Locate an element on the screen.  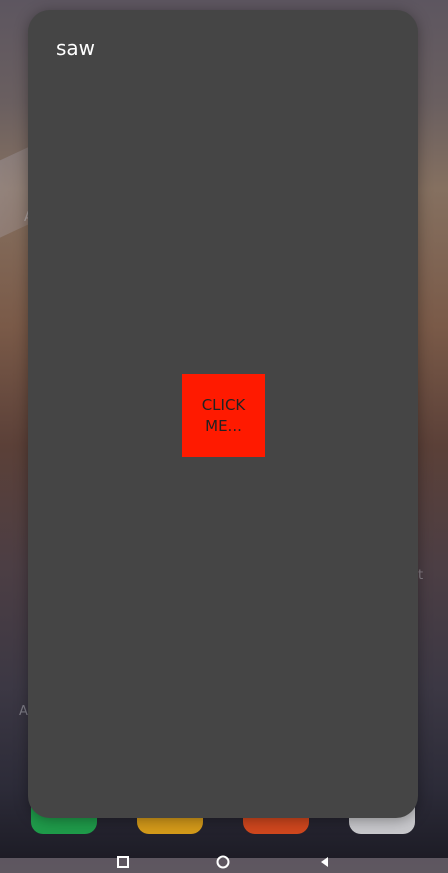
navigation-bar is located at coordinates (224, 857).